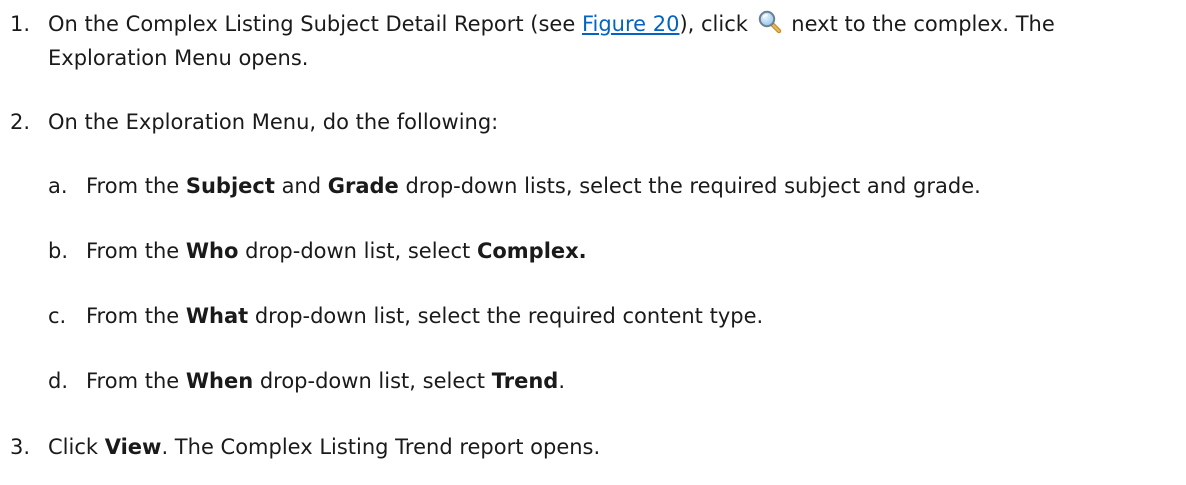  I want to click on step-3-t1: Click, so click(76, 447).